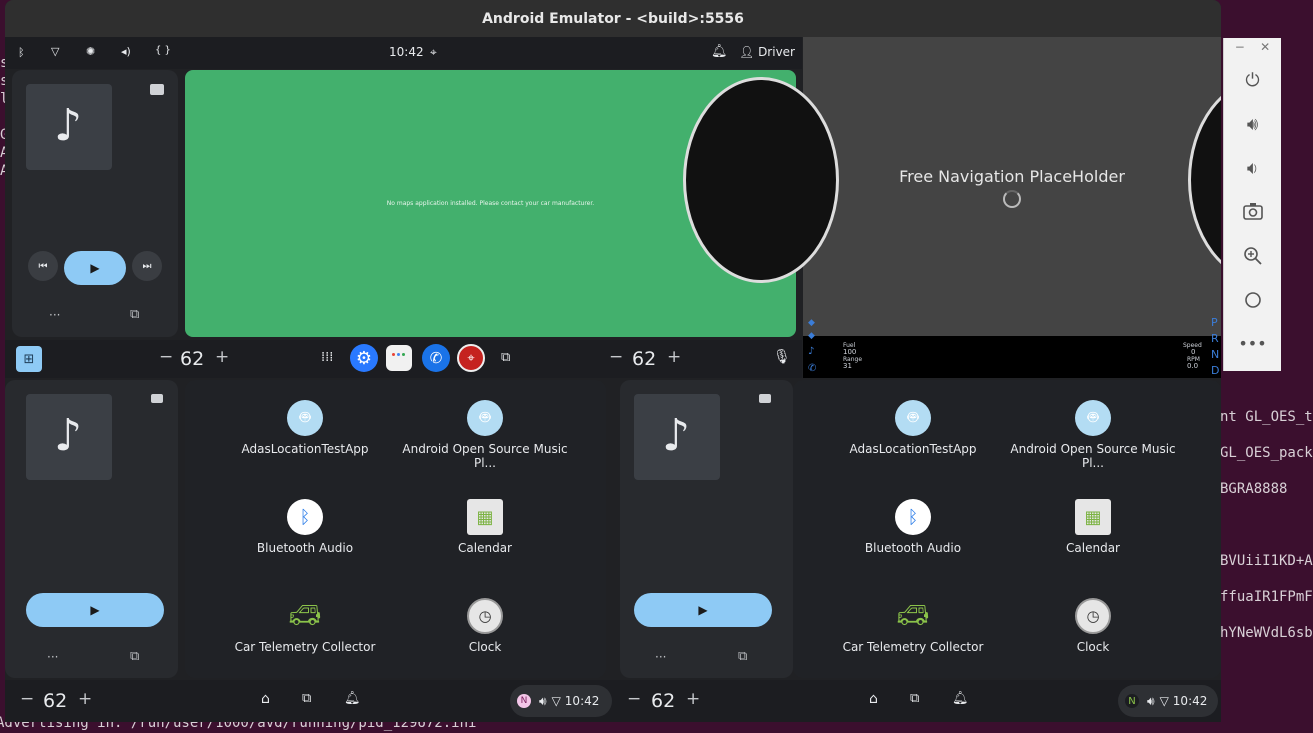  Describe the element at coordinates (95, 203) in the screenshot. I see `media-widget-top: ♪ ⏮ ▶ ⏭ ··· ⧉` at that location.